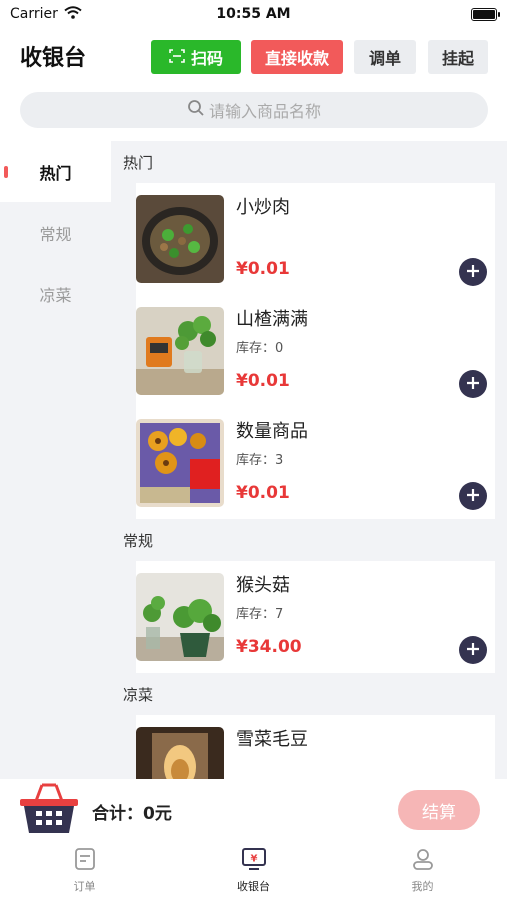 The width and height of the screenshot is (507, 900). I want to click on tab-cashier: ¥ 收银台, so click(253, 870).